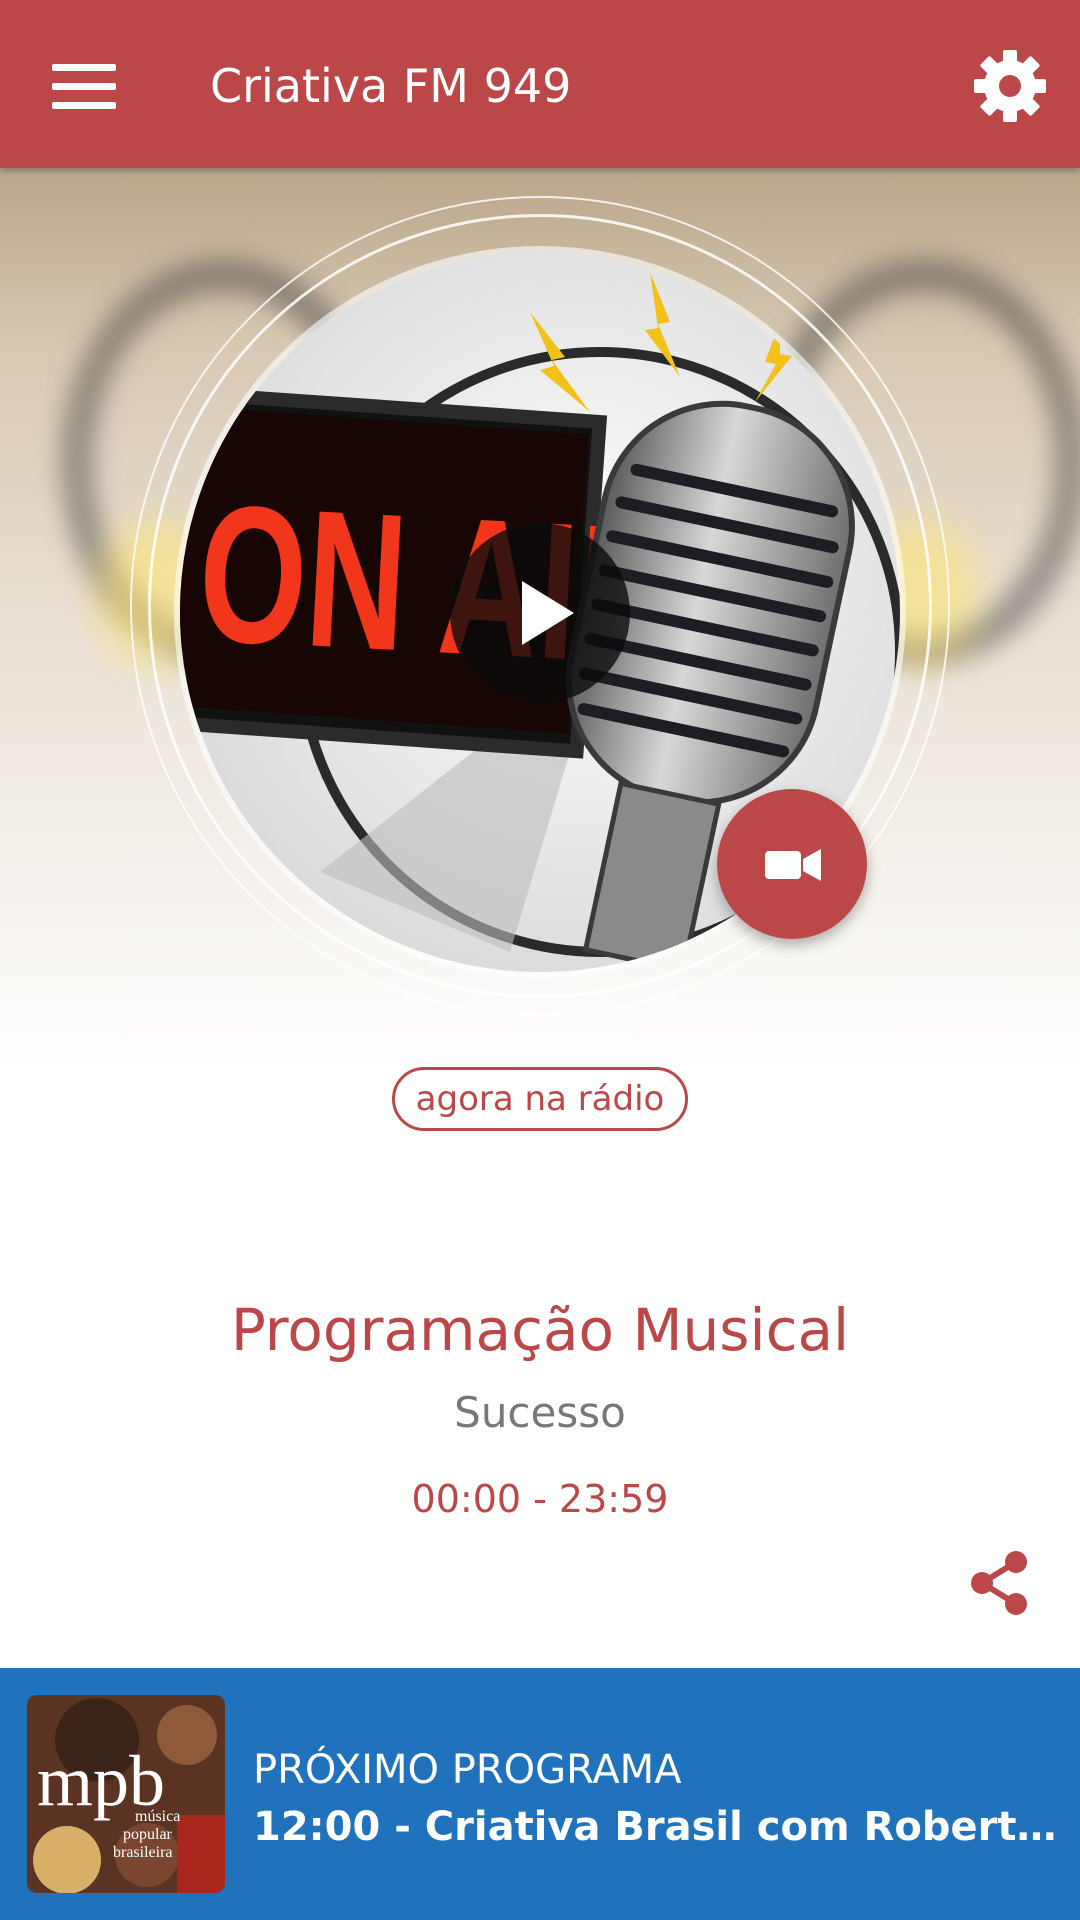 Image resolution: width=1080 pixels, height=1920 pixels. I want to click on play-button, so click(540, 613).